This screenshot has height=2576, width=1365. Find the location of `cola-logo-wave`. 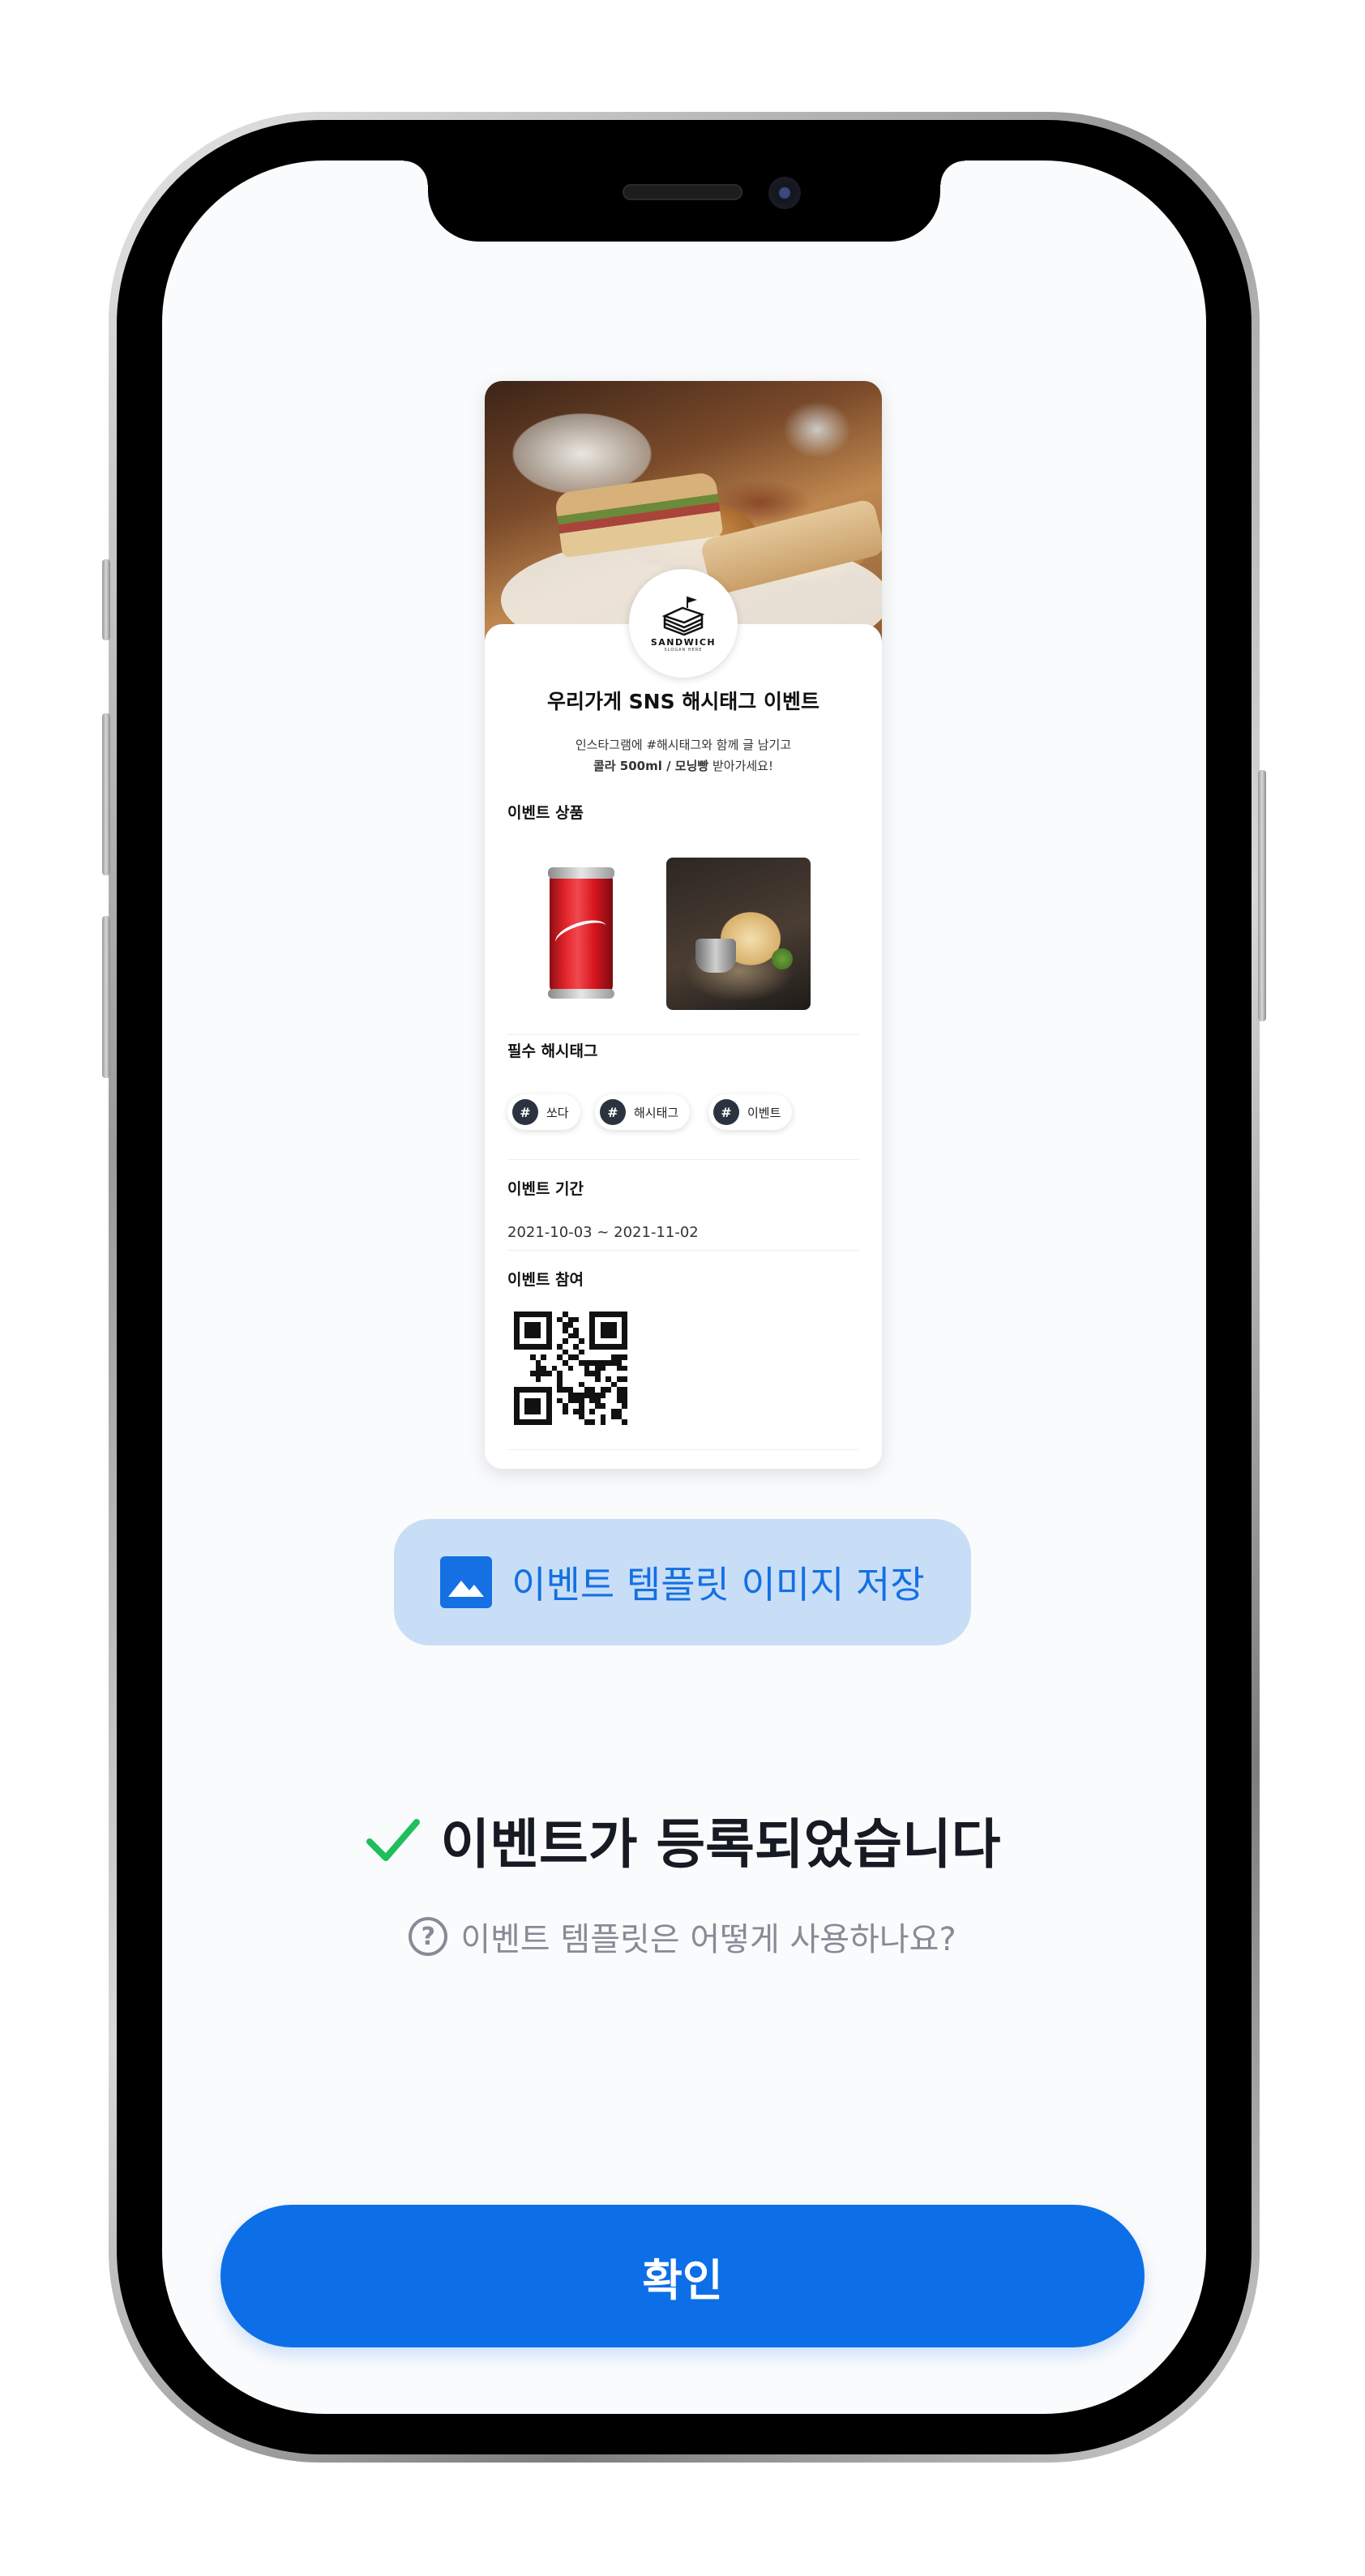

cola-logo-wave is located at coordinates (581, 934).